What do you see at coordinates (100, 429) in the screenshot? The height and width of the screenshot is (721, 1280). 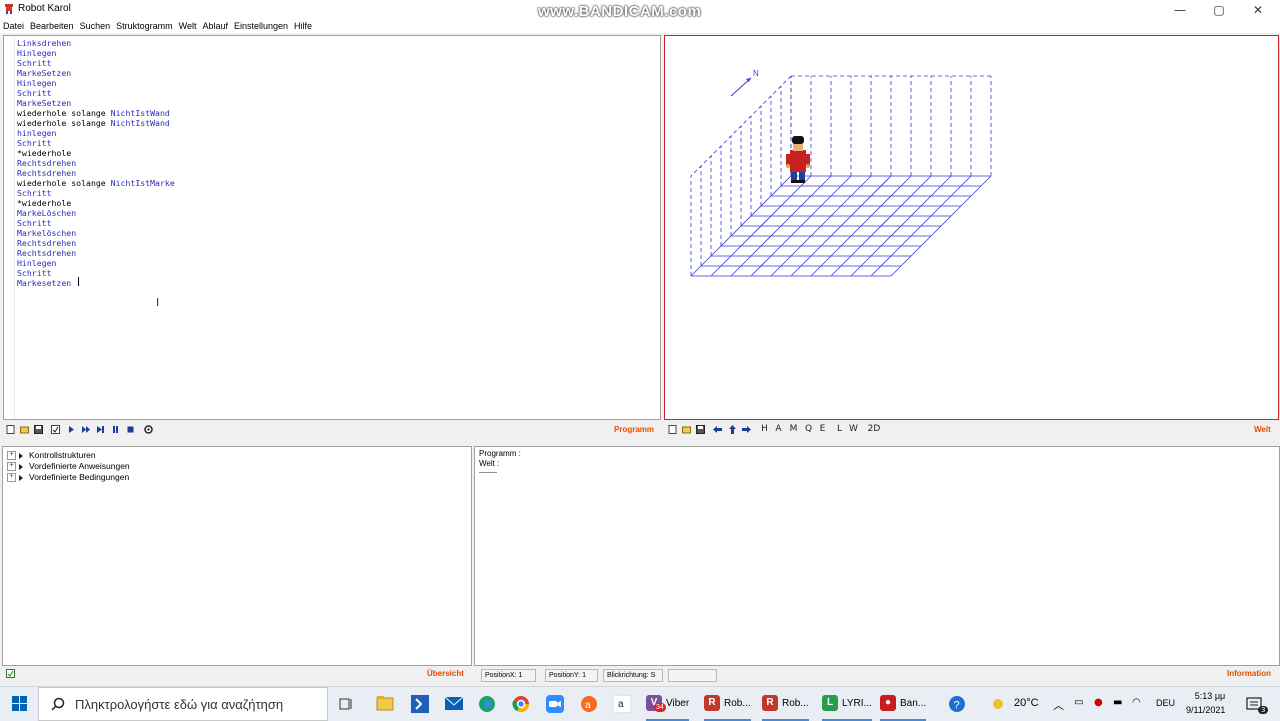 I see `step-icon` at bounding box center [100, 429].